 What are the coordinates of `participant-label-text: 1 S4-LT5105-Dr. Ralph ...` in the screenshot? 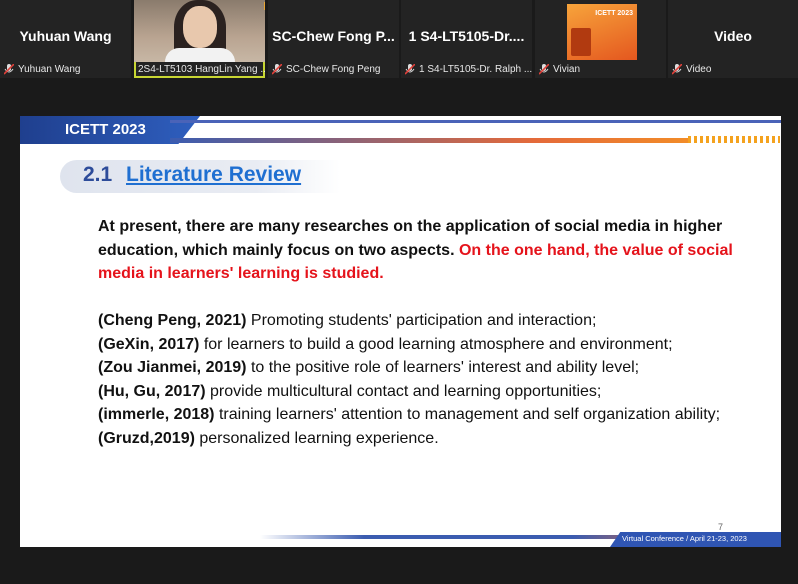 It's located at (475, 69).